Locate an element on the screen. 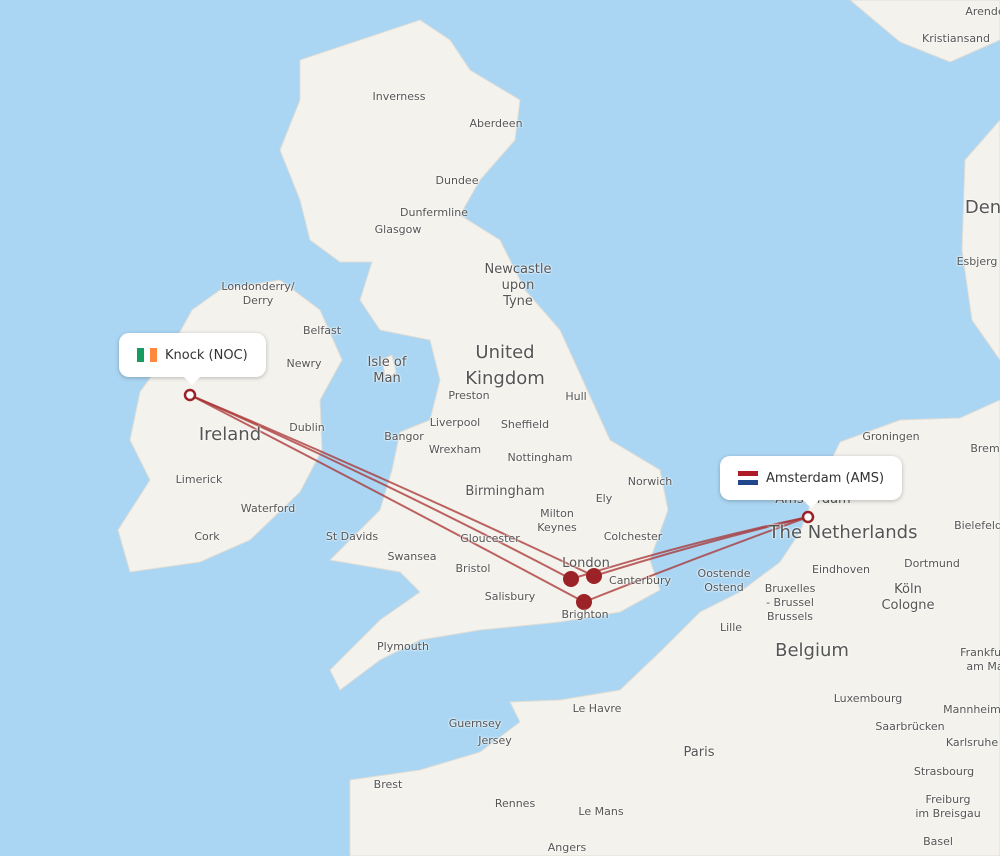  map-place-label: Milton Keynes is located at coordinates (557, 520).